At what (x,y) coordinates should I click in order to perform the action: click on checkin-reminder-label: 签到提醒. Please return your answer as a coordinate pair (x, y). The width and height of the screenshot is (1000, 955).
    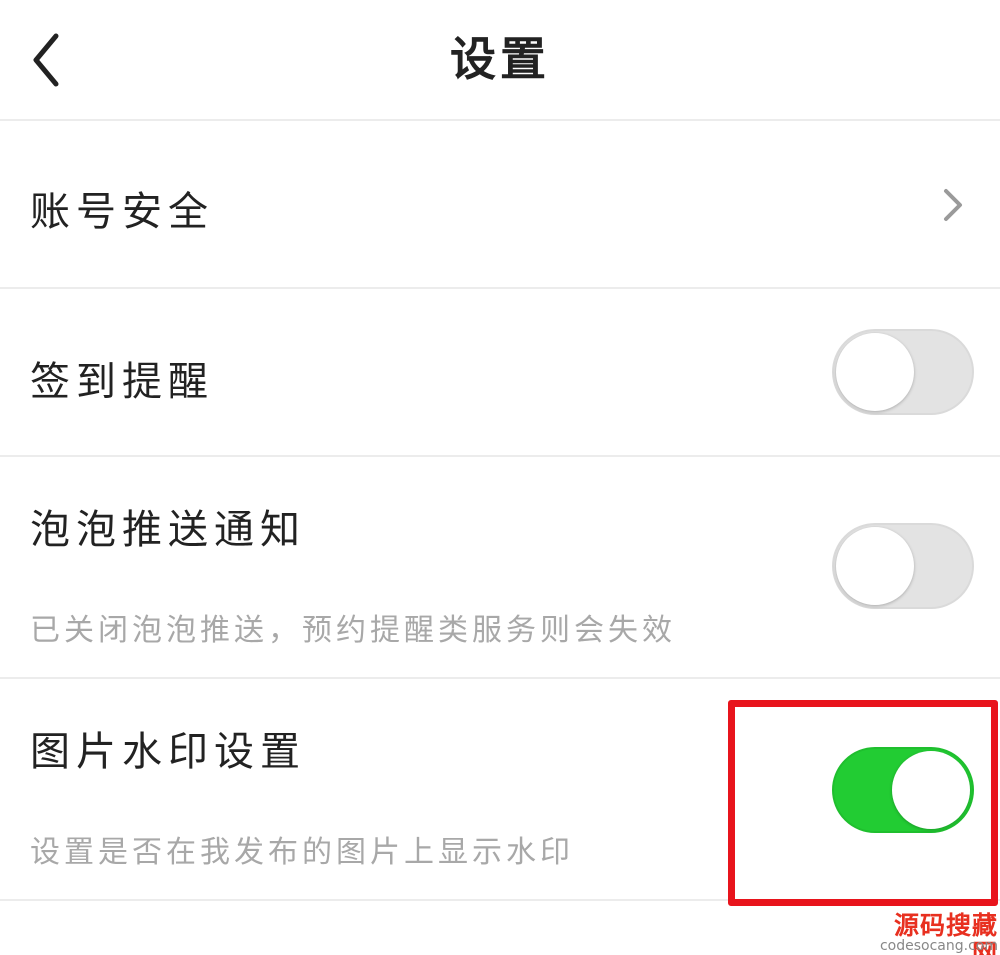
    Looking at the image, I should click on (122, 382).